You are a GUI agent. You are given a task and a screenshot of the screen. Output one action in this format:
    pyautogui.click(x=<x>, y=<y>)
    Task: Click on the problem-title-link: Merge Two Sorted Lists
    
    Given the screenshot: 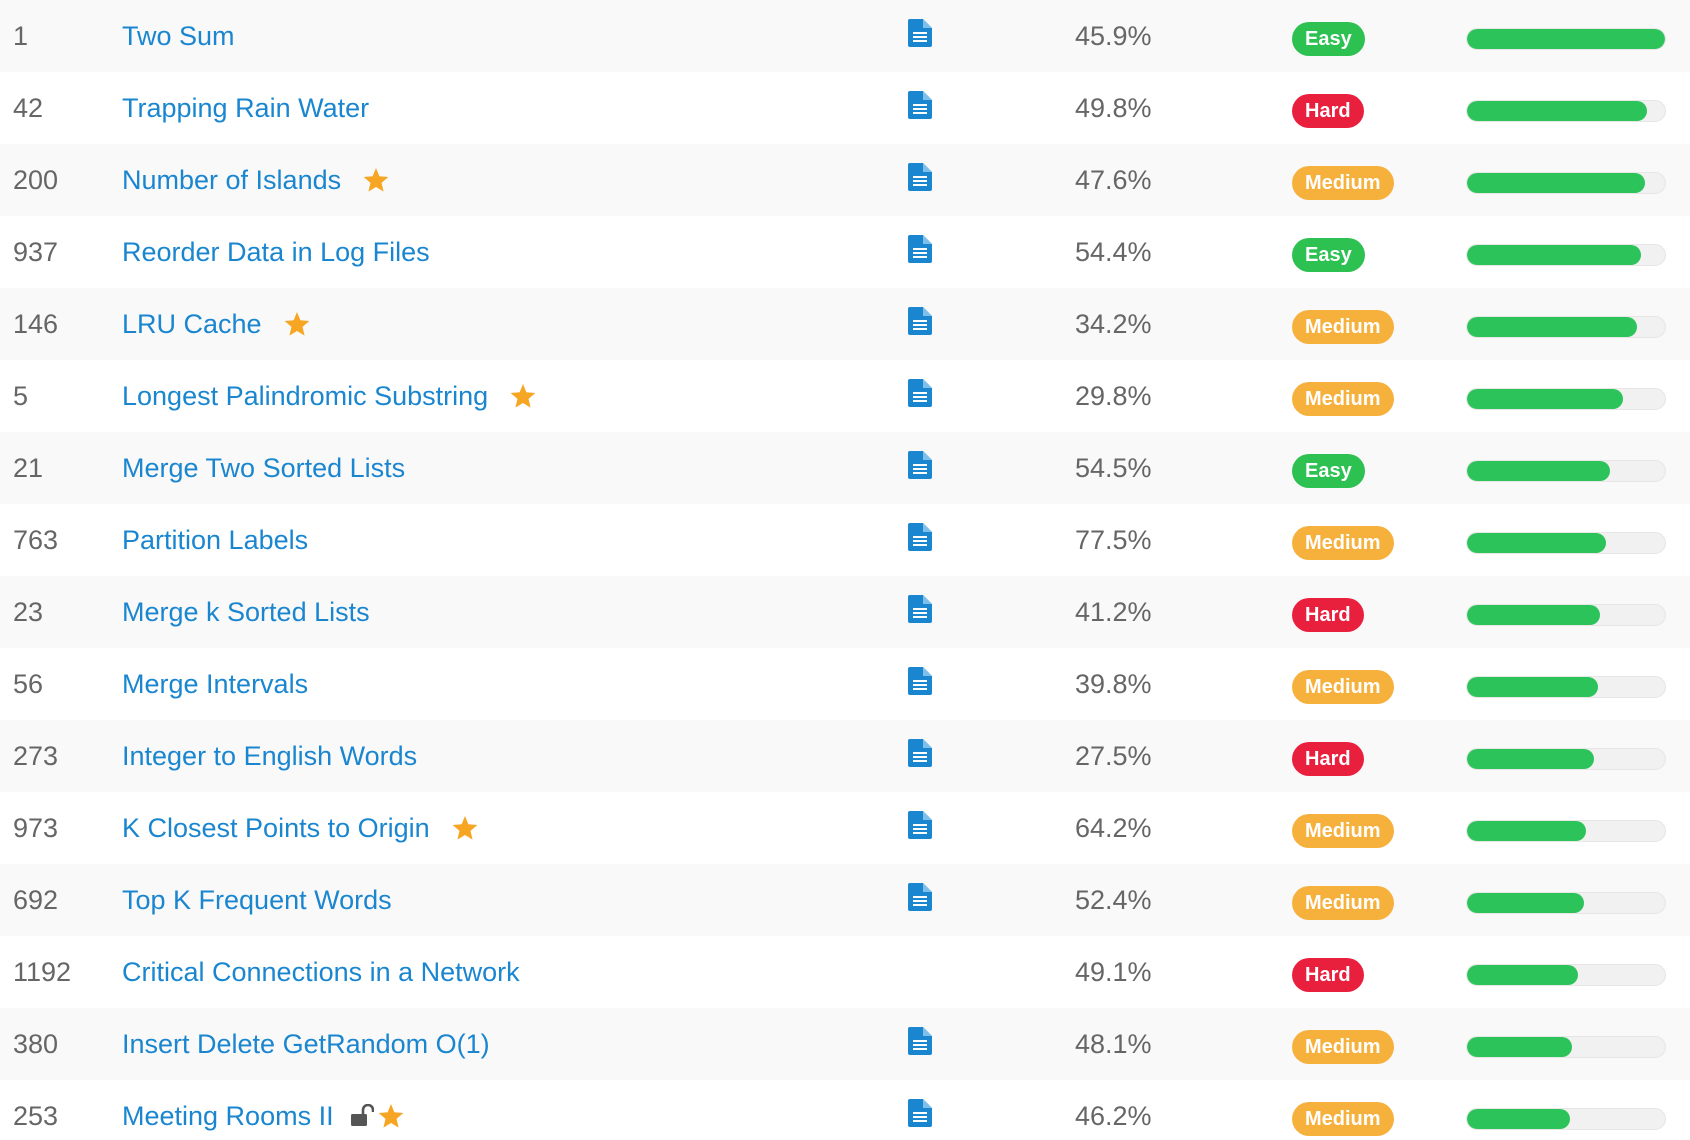 What is the action you would take?
    pyautogui.click(x=263, y=468)
    